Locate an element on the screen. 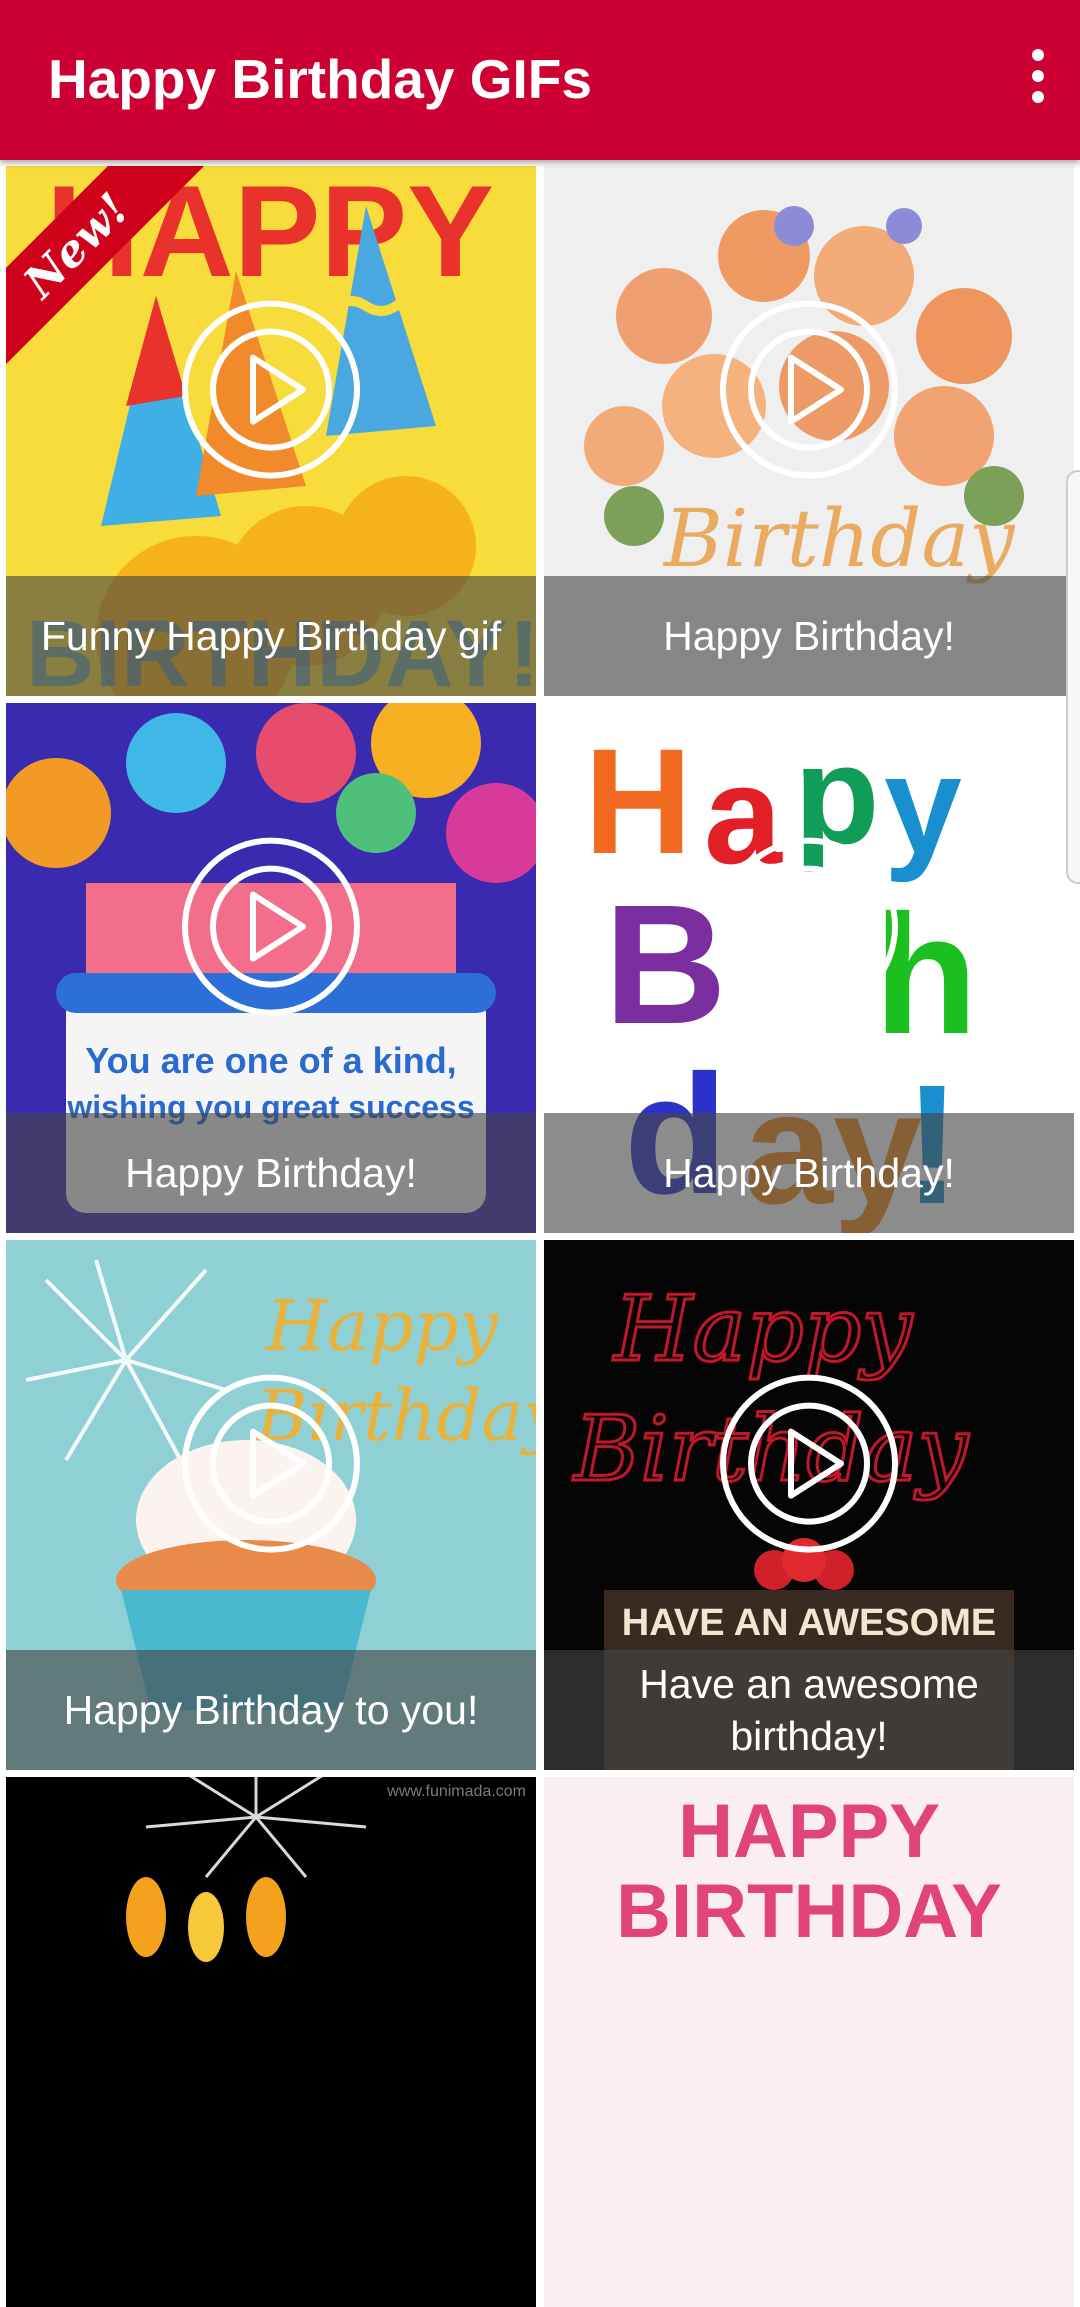 The height and width of the screenshot is (2307, 1080). new-badge: New! is located at coordinates (106, 266).